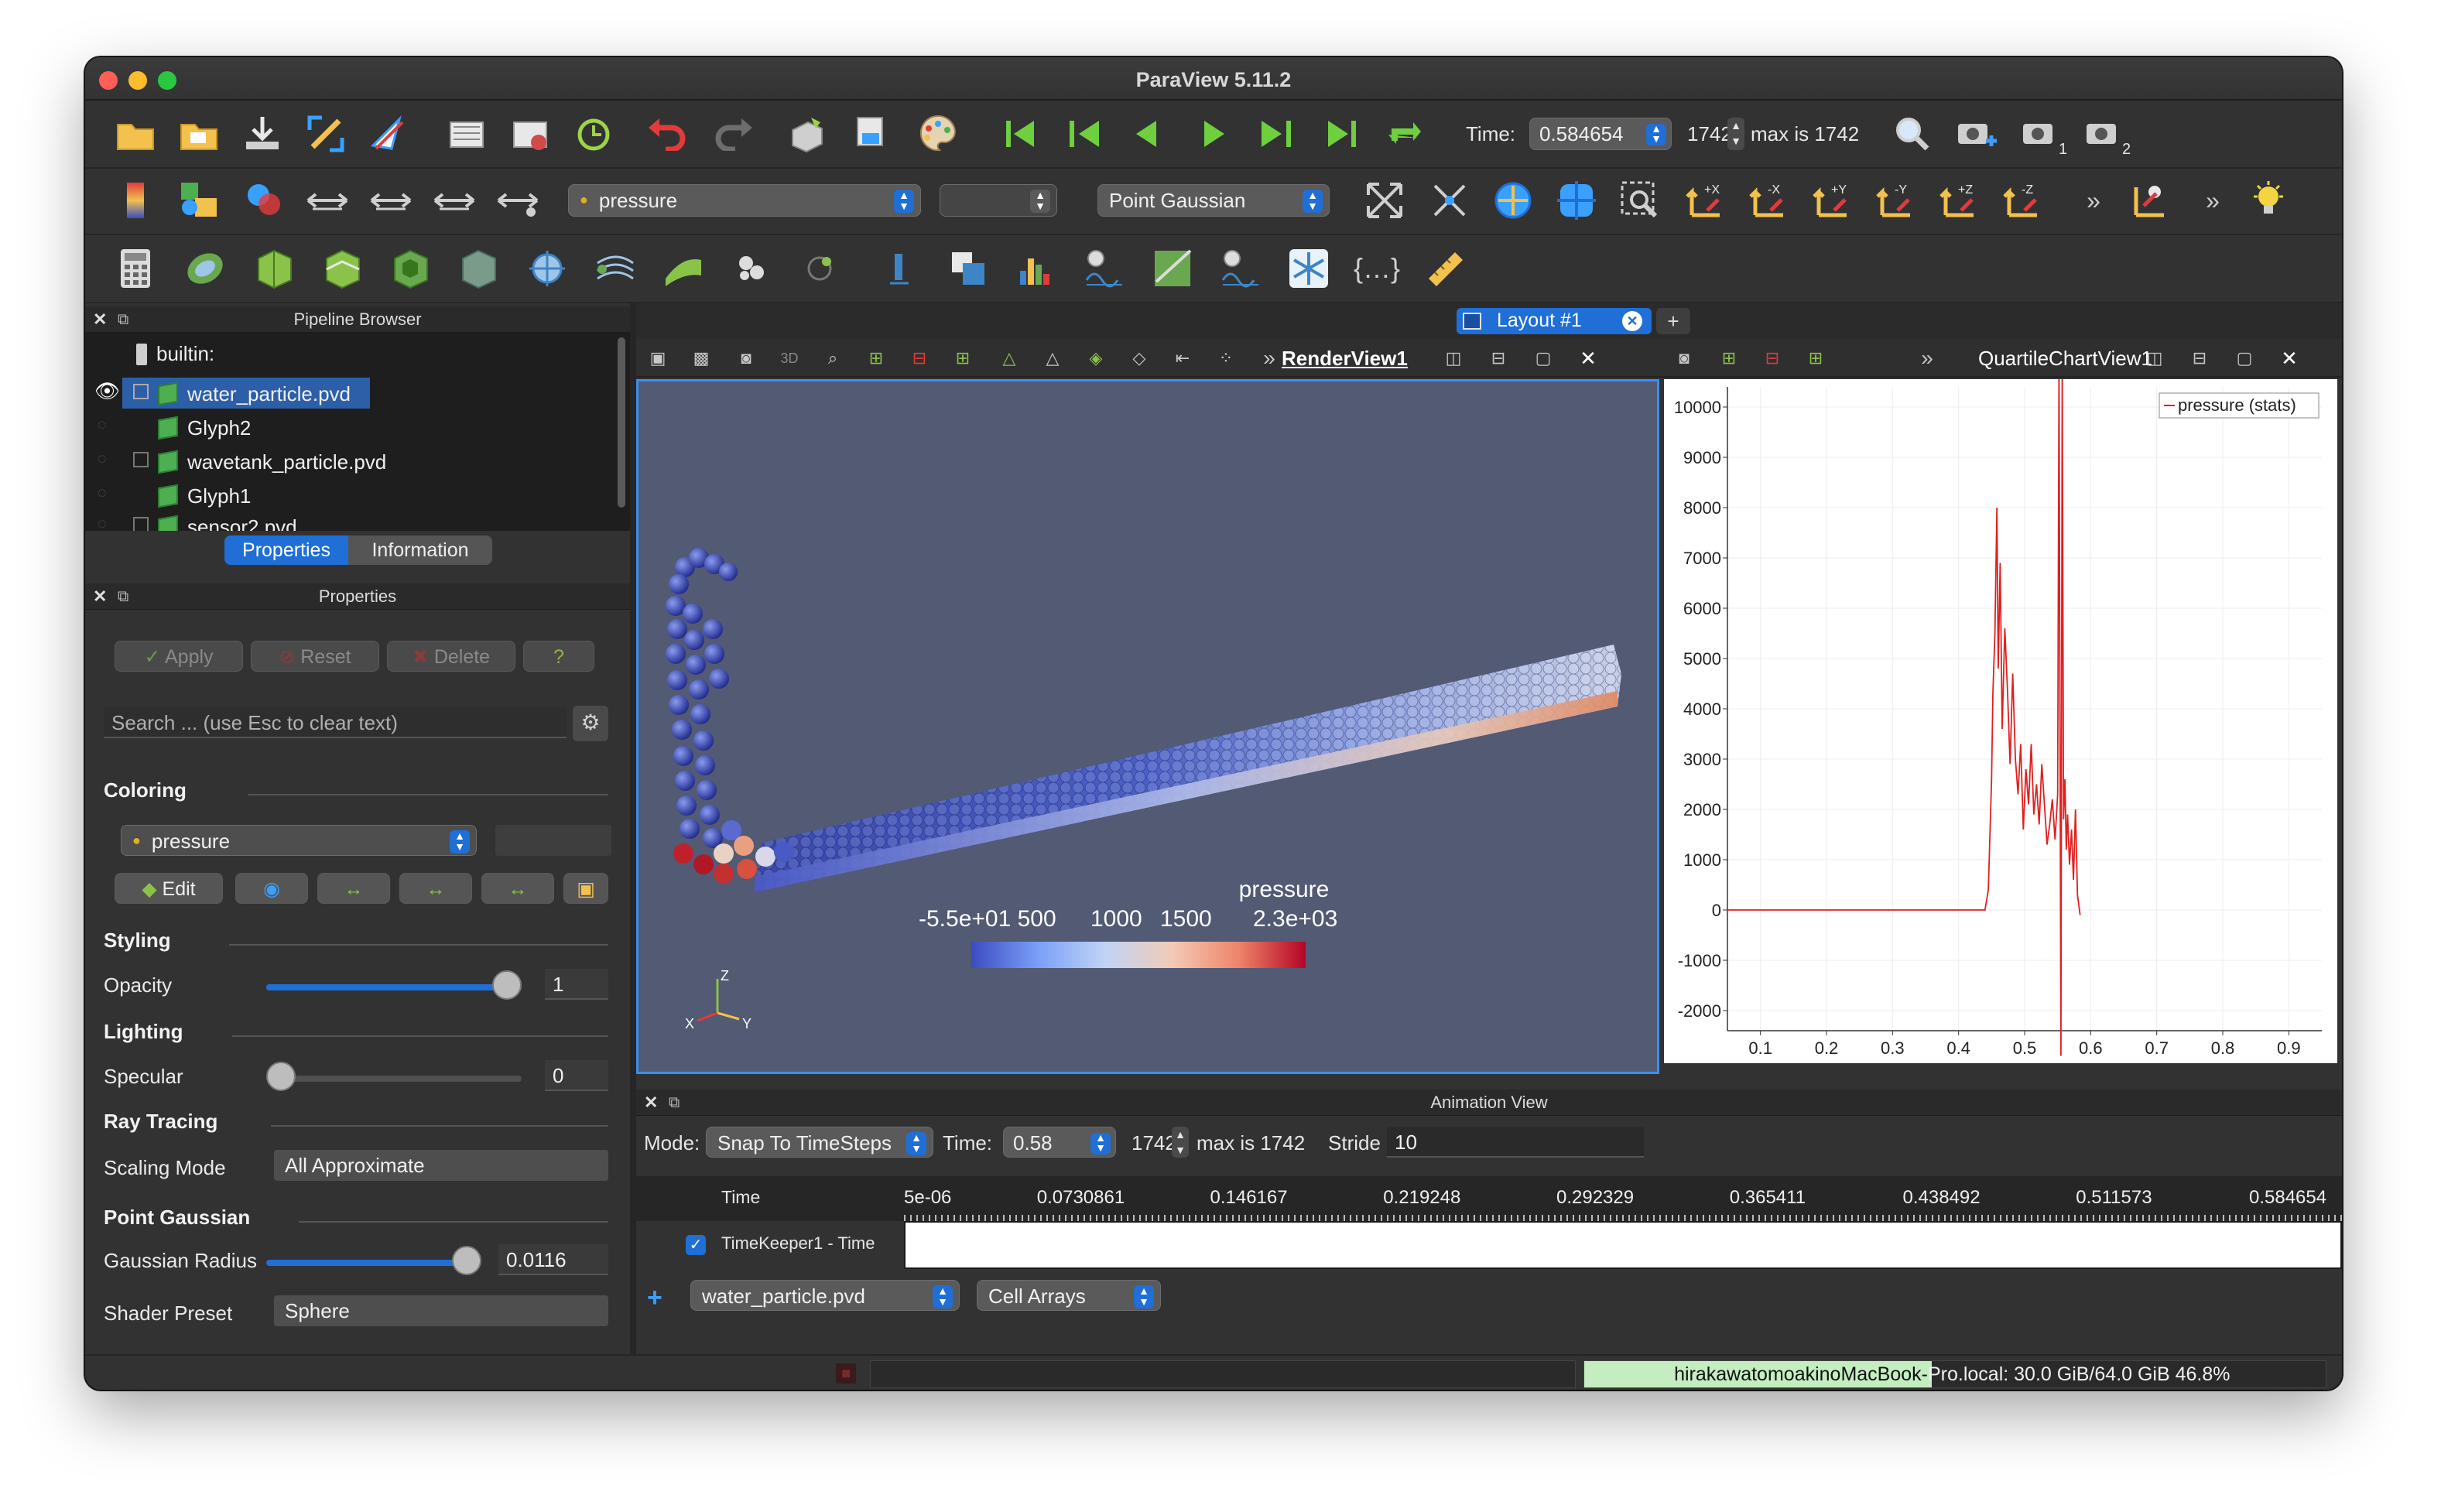 This screenshot has width=2441, height=1512. What do you see at coordinates (657, 359) in the screenshot?
I see `view-screenshot-icon: ▣` at bounding box center [657, 359].